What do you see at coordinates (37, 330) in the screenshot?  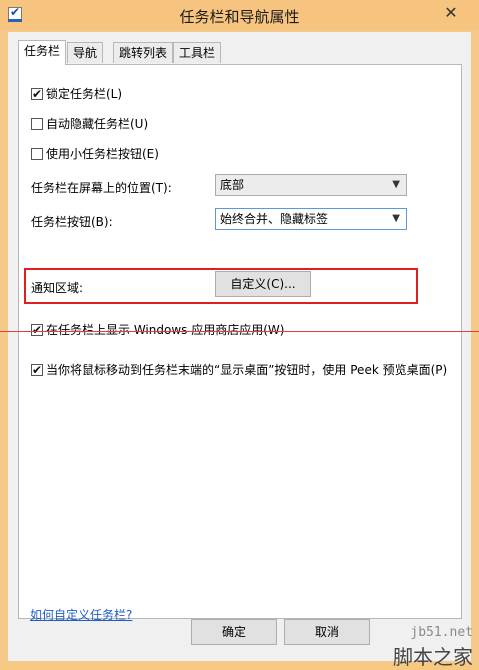 I see `show-store-apps-checkbox` at bounding box center [37, 330].